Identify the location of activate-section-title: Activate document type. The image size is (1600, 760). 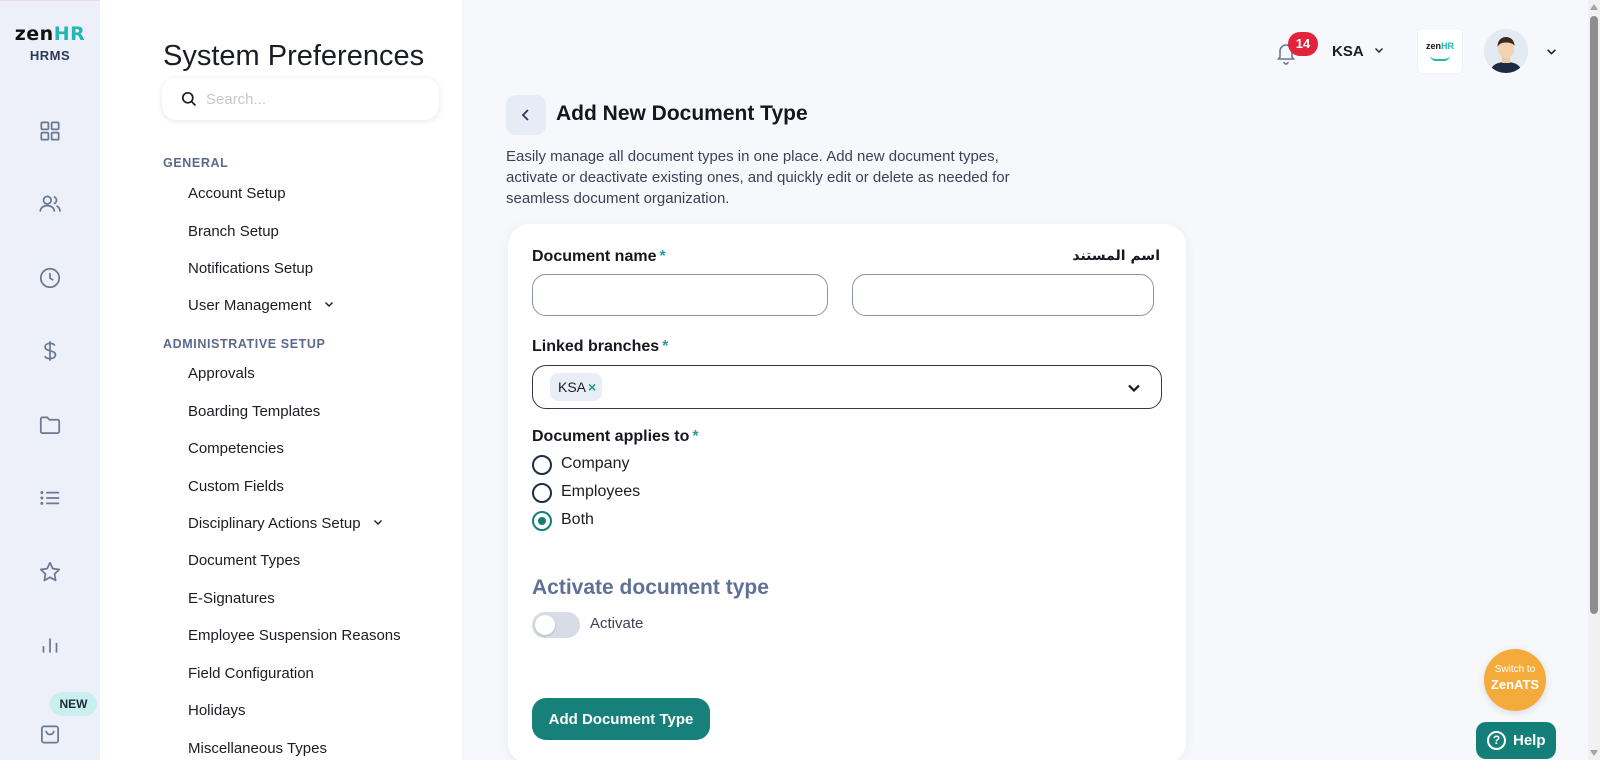
(650, 587).